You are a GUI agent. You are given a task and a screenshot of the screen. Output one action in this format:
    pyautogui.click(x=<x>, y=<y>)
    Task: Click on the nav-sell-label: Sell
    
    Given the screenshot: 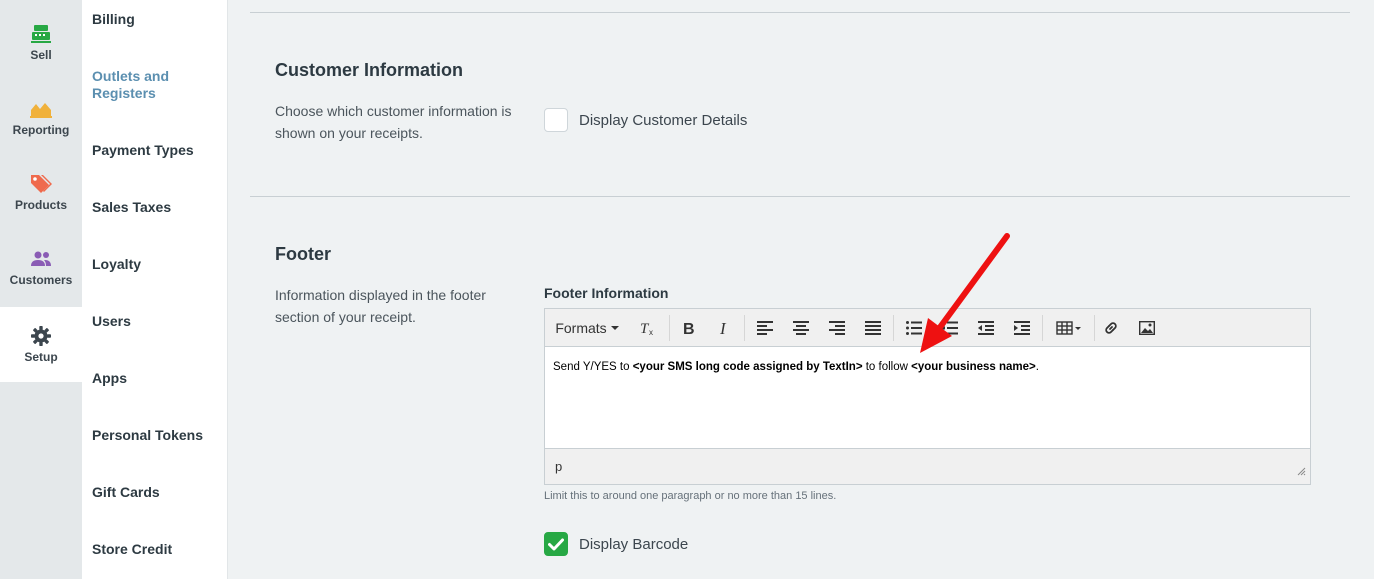 What is the action you would take?
    pyautogui.click(x=41, y=55)
    